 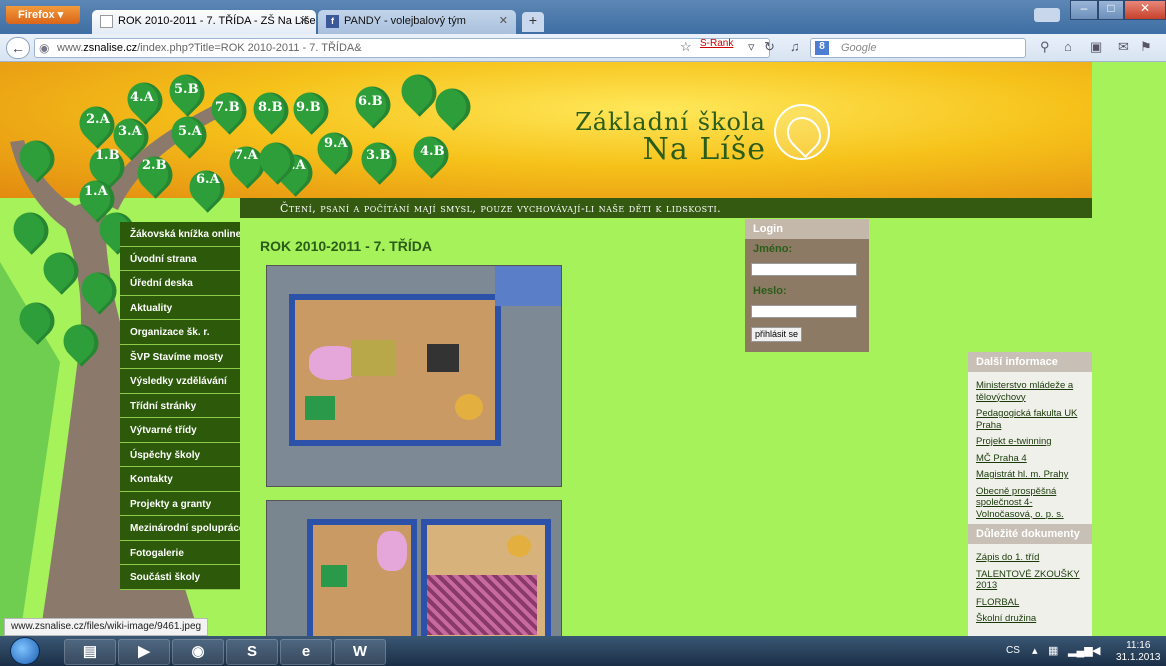 I want to click on language-indicator: CS, so click(x=1013, y=650).